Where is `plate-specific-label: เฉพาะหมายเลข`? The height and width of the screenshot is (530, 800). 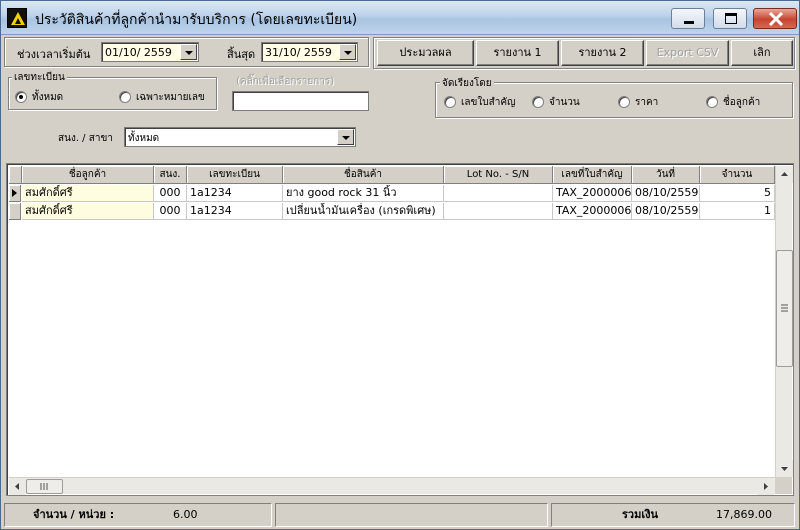 plate-specific-label: เฉพาะหมายเลข is located at coordinates (170, 97).